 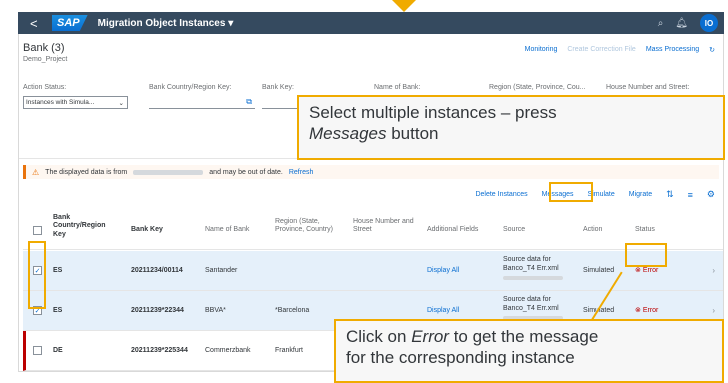 What do you see at coordinates (86, 172) in the screenshot?
I see `banner-text: The displayed data is from` at bounding box center [86, 172].